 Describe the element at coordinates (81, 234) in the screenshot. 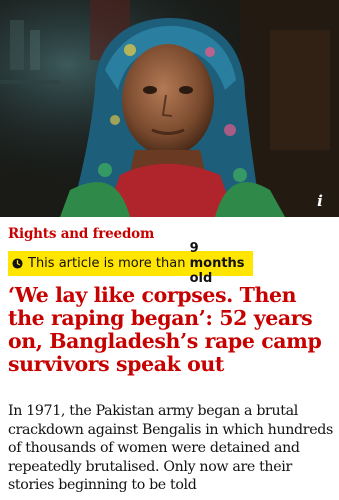

I see `section-kicker: Rights and freedom` at that location.